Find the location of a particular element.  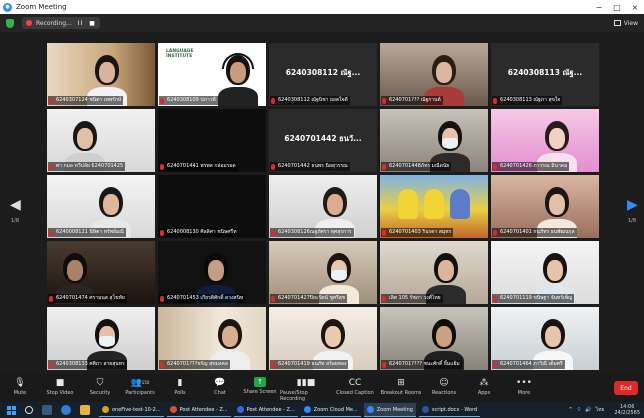

participants-icon: 👥 150 is located at coordinates (140, 382).